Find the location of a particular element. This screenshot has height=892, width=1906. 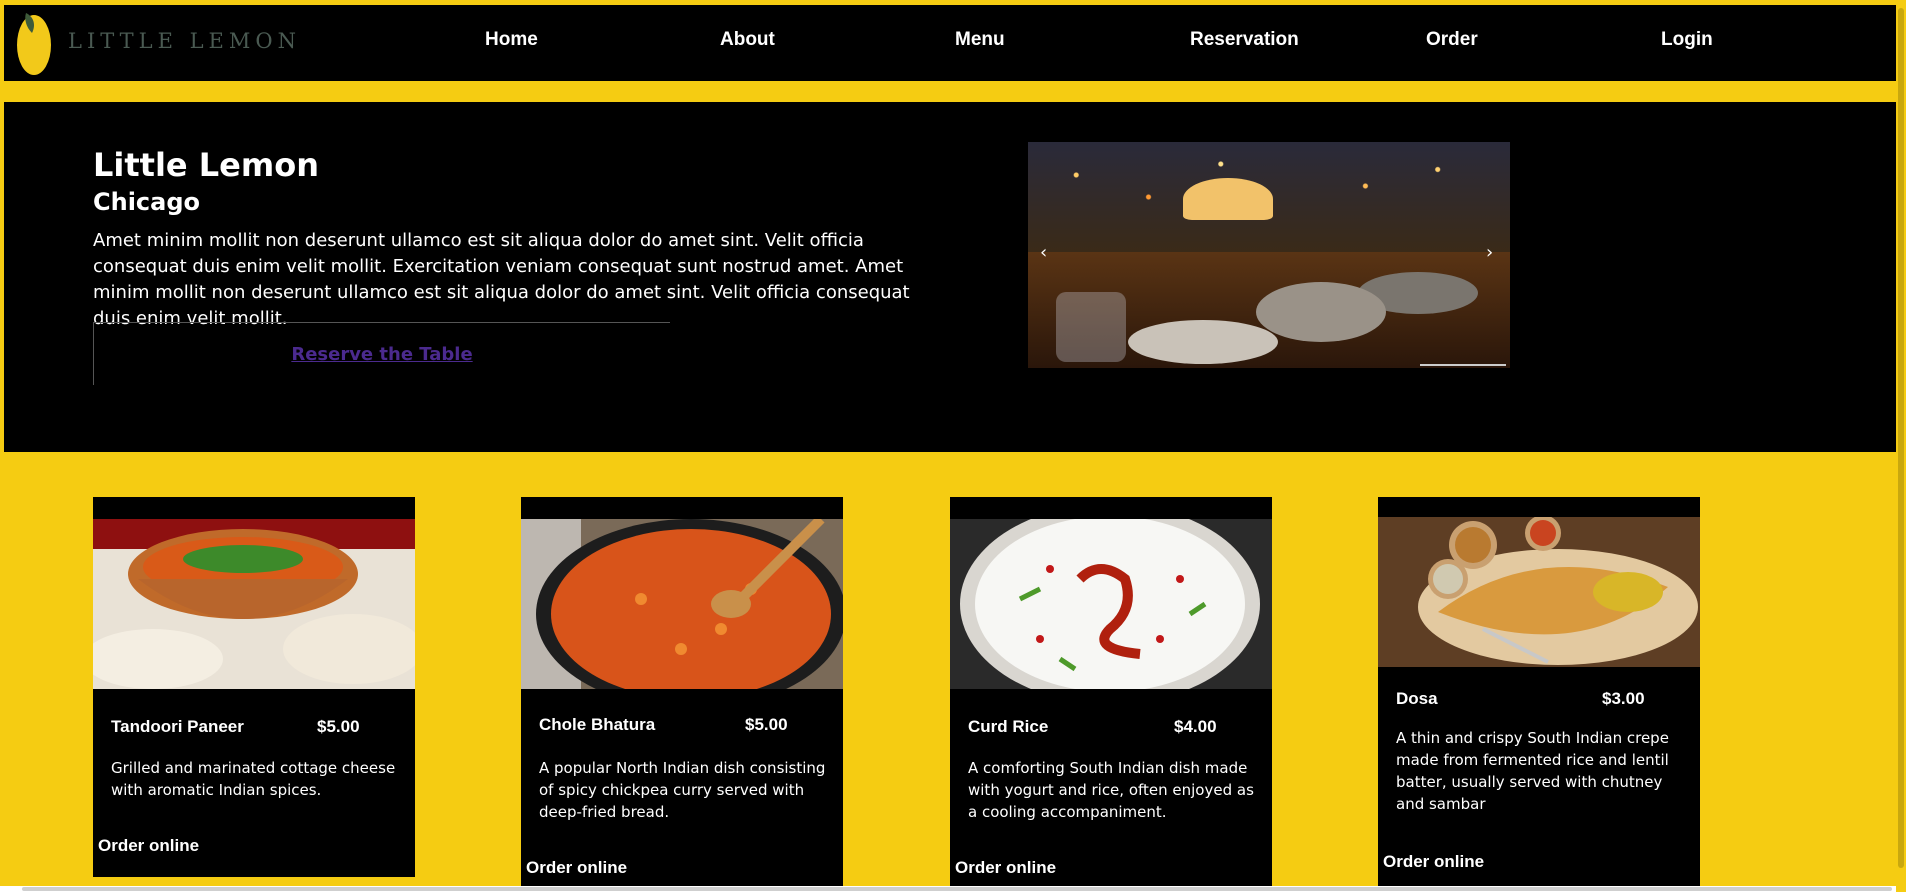

reserve-link: Reserve the Table is located at coordinates (381, 354).